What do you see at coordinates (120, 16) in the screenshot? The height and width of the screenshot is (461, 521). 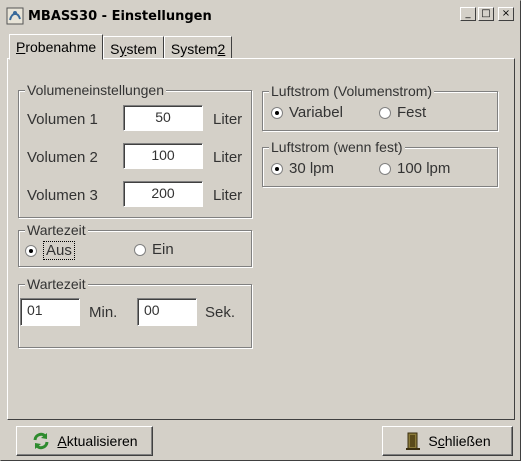 I see `window-title: MBASS30 - Einstellungen` at bounding box center [120, 16].